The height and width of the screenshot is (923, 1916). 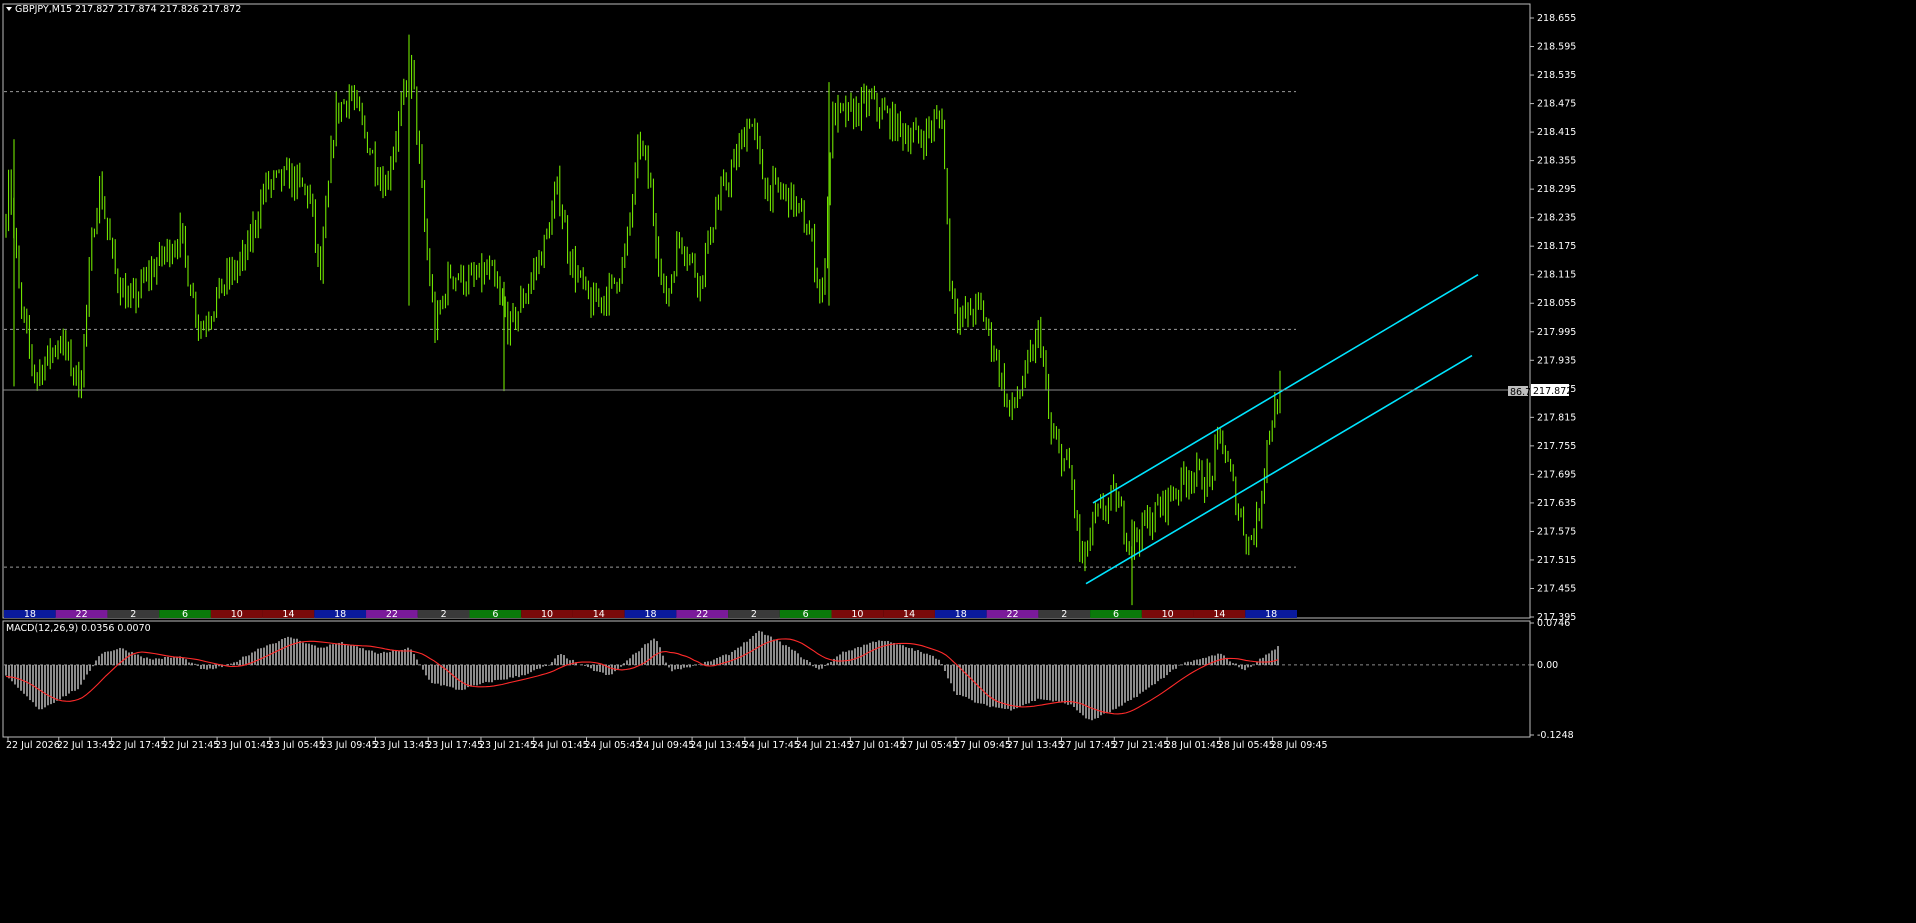 What do you see at coordinates (1556, 18) in the screenshot?
I see `price-axis-label: 218.655` at bounding box center [1556, 18].